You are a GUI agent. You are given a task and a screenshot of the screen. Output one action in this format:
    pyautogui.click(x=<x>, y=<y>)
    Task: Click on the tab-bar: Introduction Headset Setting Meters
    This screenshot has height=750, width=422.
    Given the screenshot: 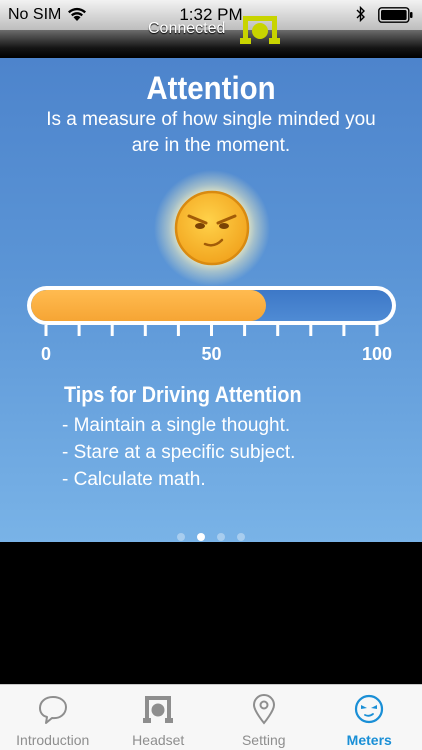 What is the action you would take?
    pyautogui.click(x=211, y=717)
    